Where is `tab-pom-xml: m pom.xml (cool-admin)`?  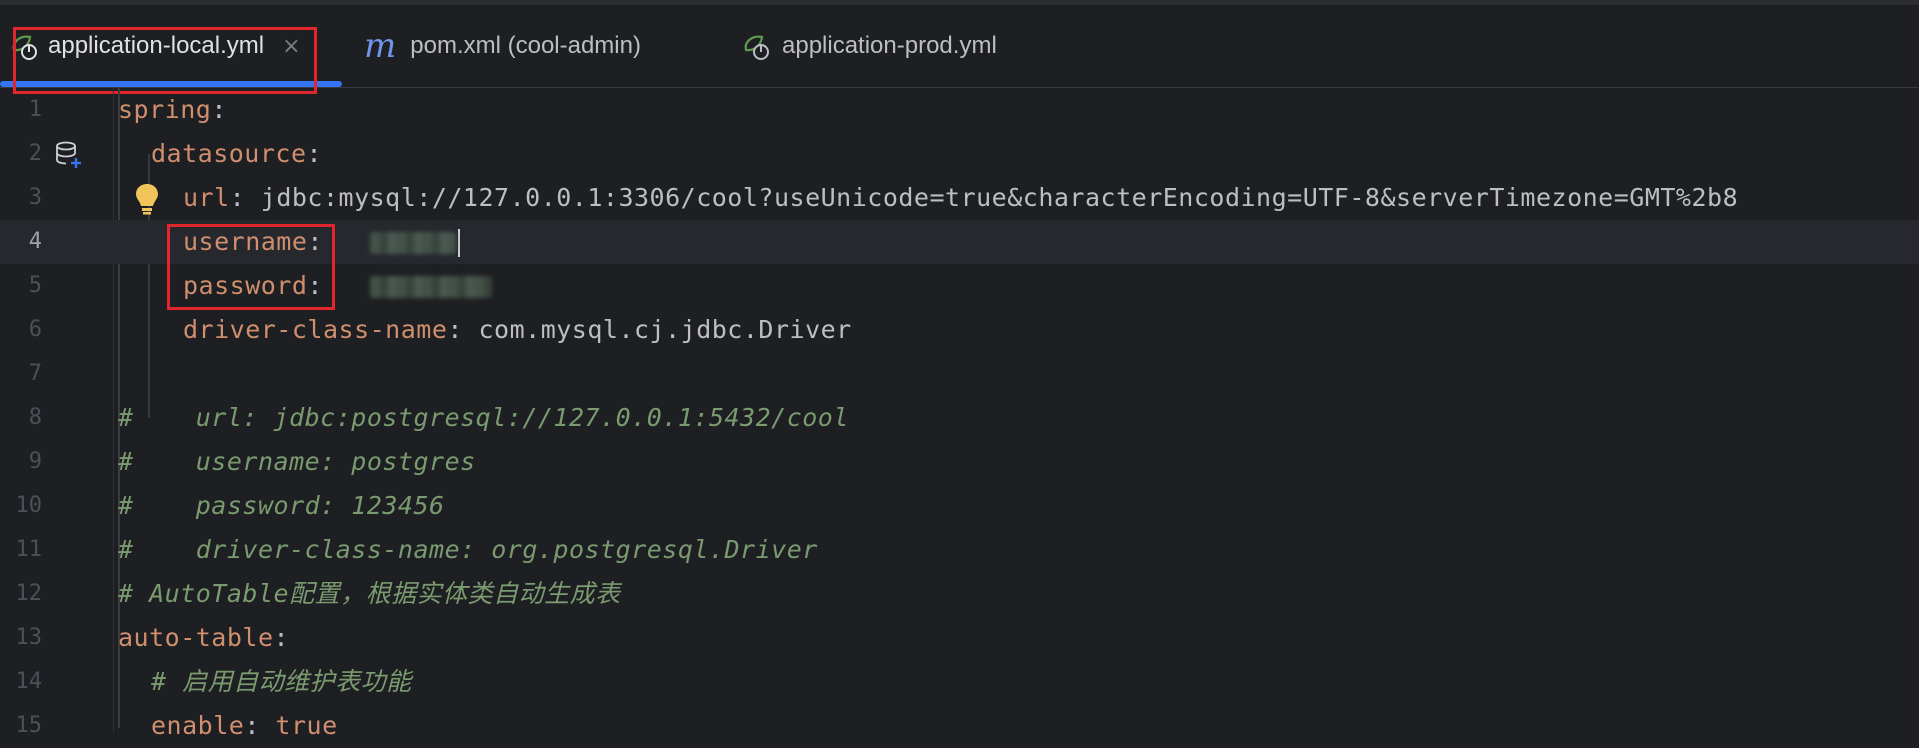
tab-pom-xml: m pom.xml (cool-admin) is located at coordinates (502, 46).